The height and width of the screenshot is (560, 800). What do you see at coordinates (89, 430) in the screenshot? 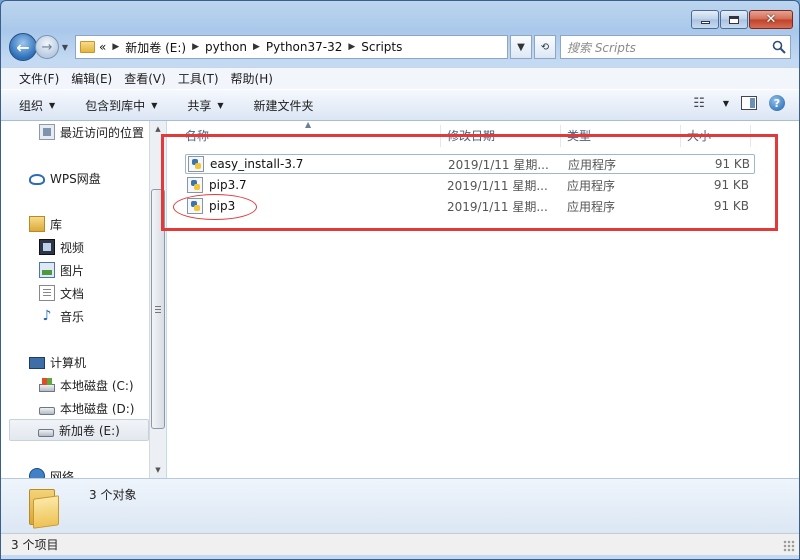
I see `nav-item-label: 新加卷 (E:)` at bounding box center [89, 430].